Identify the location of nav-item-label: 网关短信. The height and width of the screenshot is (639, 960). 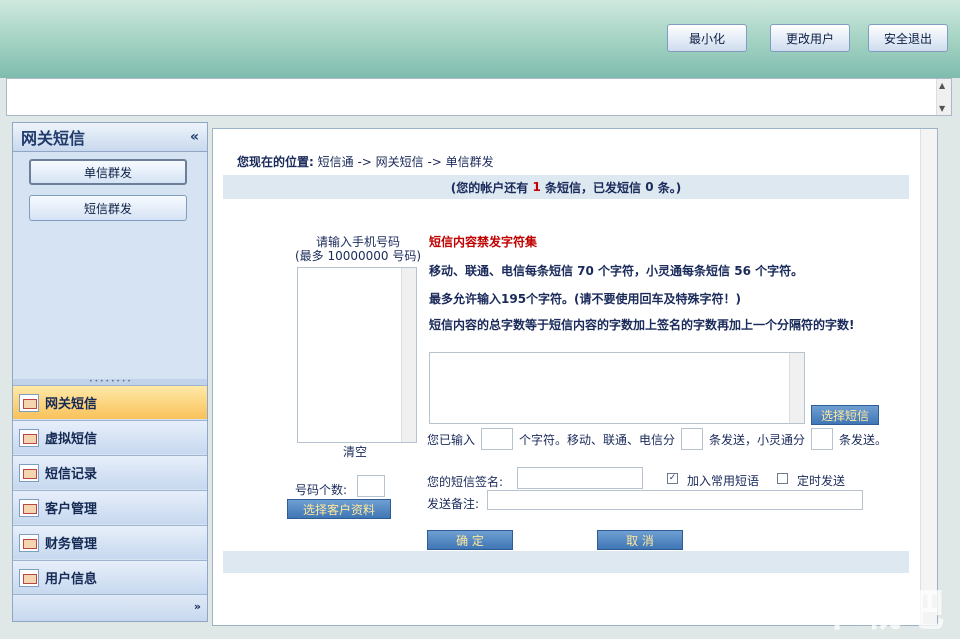
(71, 404).